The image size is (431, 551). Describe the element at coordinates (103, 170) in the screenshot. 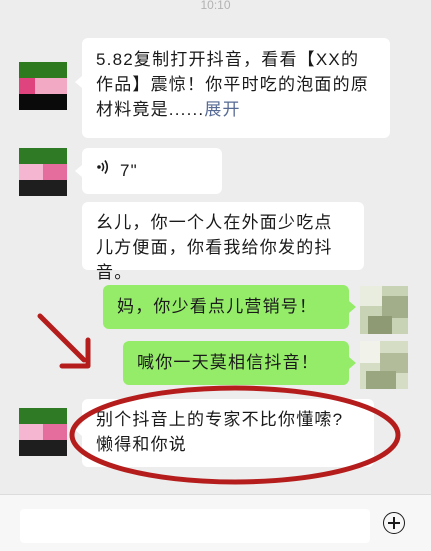

I see `voice-wave-icon` at that location.